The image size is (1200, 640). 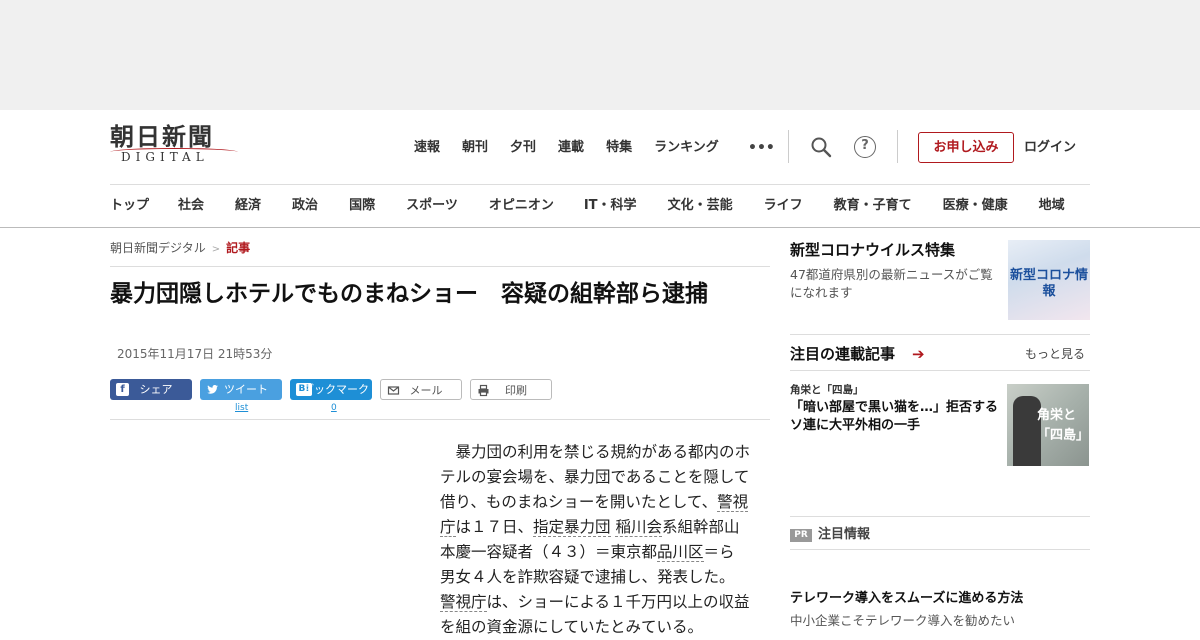 What do you see at coordinates (873, 206) in the screenshot?
I see `cat-education: 教育・子育て` at bounding box center [873, 206].